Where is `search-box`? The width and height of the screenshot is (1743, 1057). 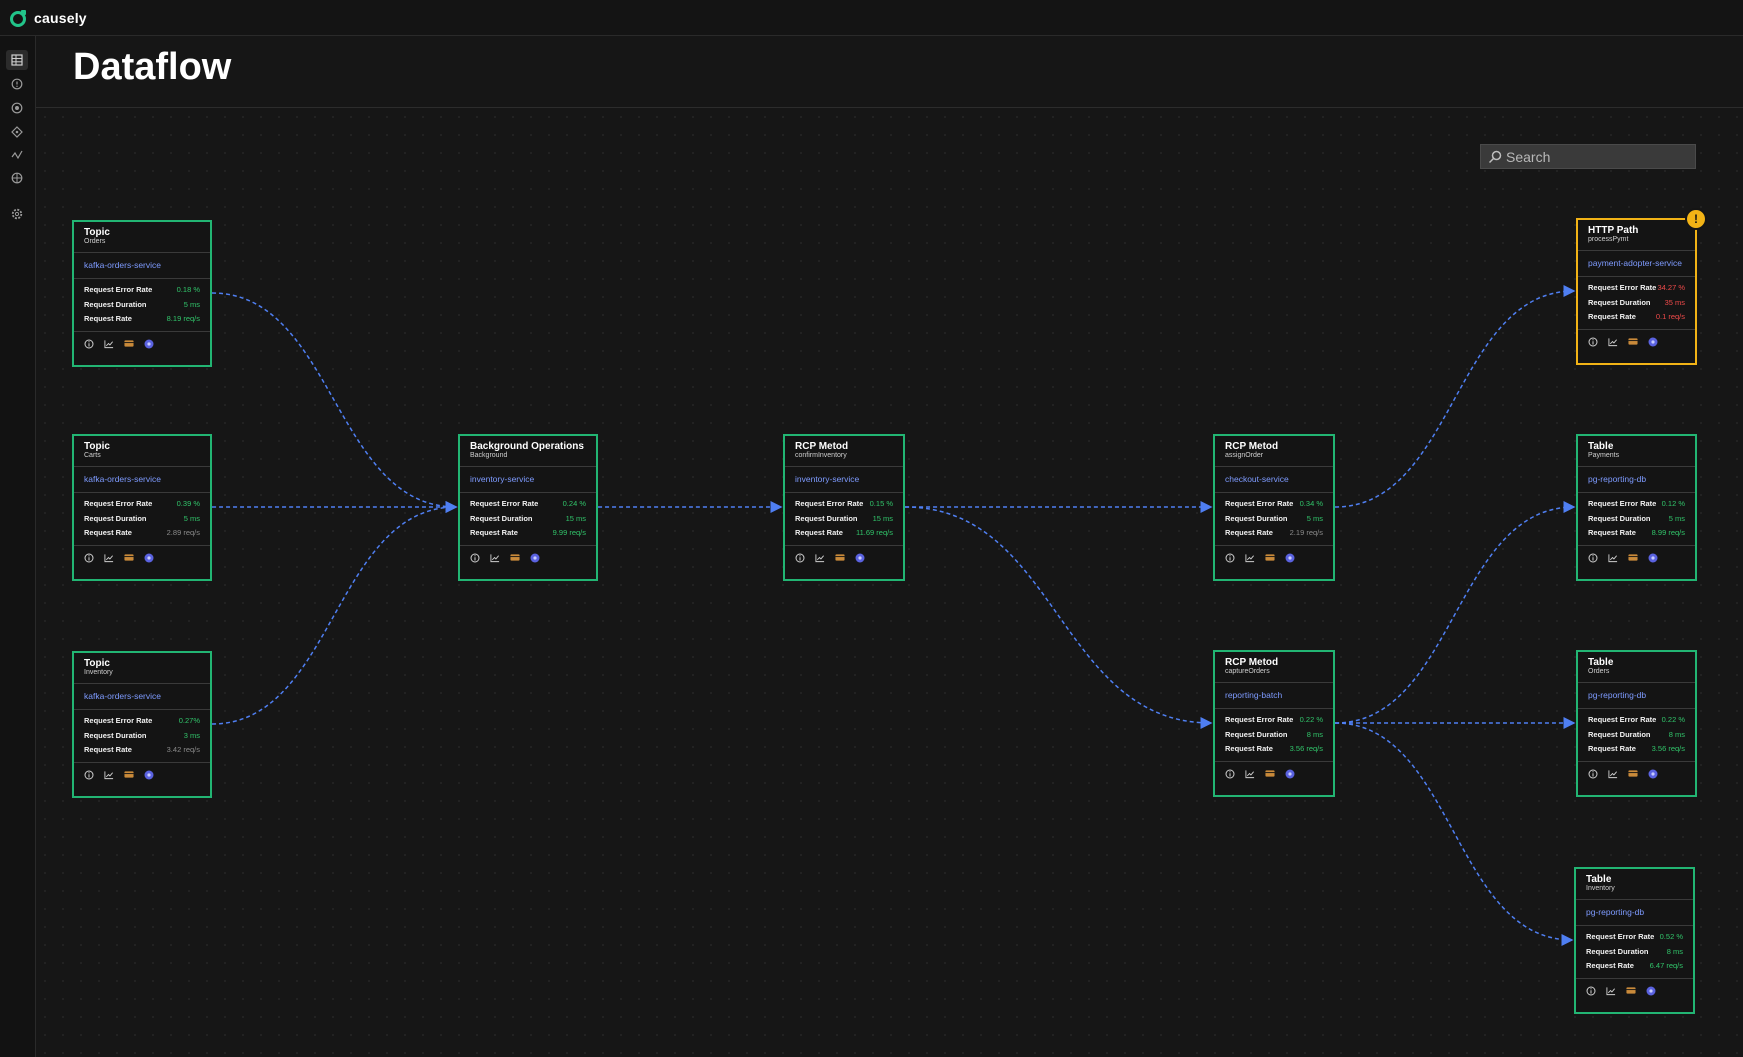 search-box is located at coordinates (1588, 156).